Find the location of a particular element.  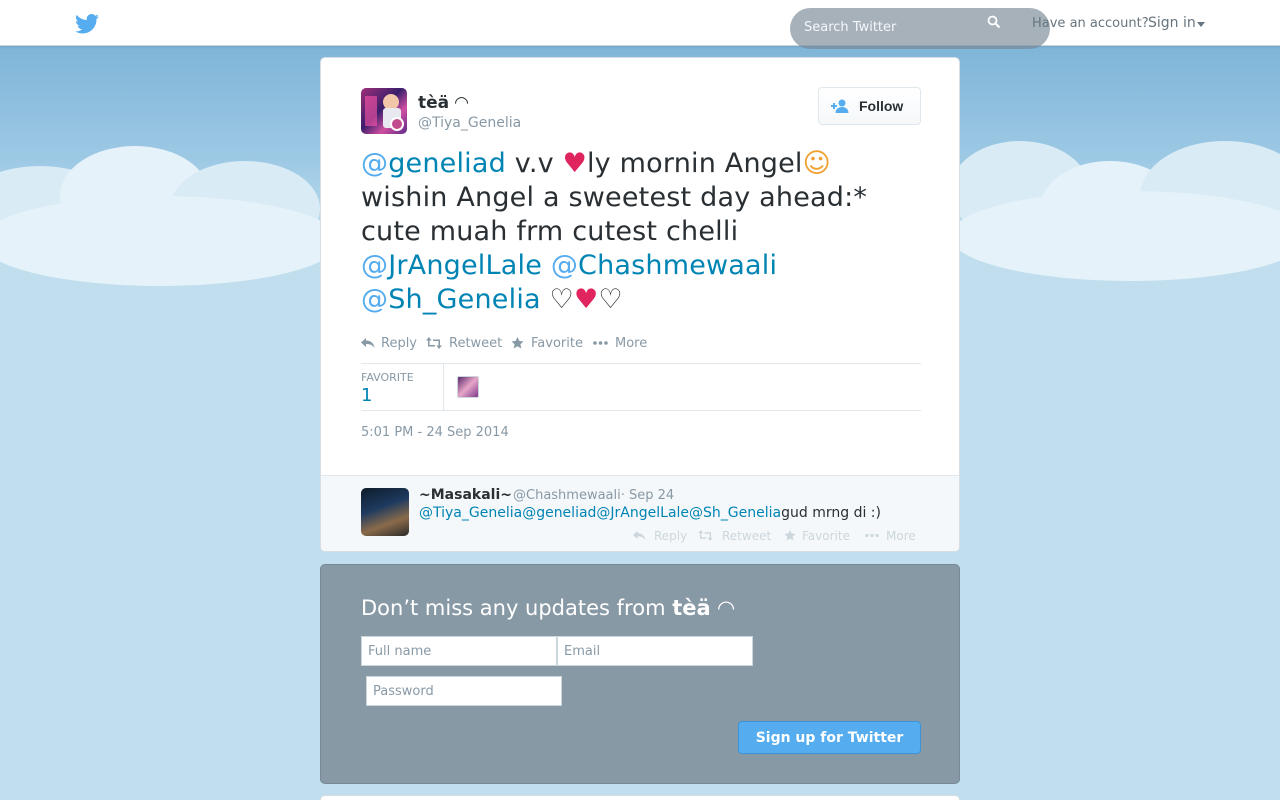

search-icon is located at coordinates (994, 22).